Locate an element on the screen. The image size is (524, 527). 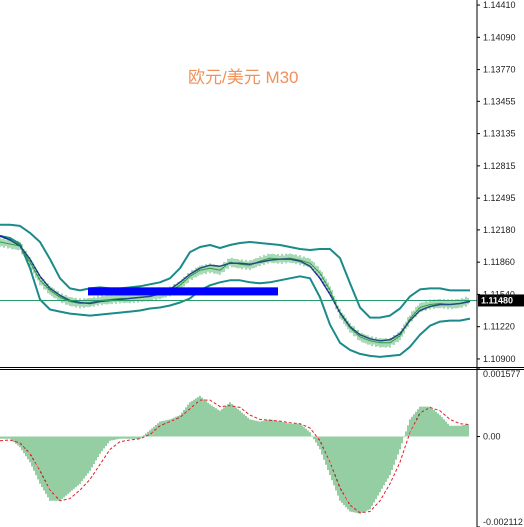
oscillator-axis: 0.001577 0.00 -0.002112 is located at coordinates (500, 447).